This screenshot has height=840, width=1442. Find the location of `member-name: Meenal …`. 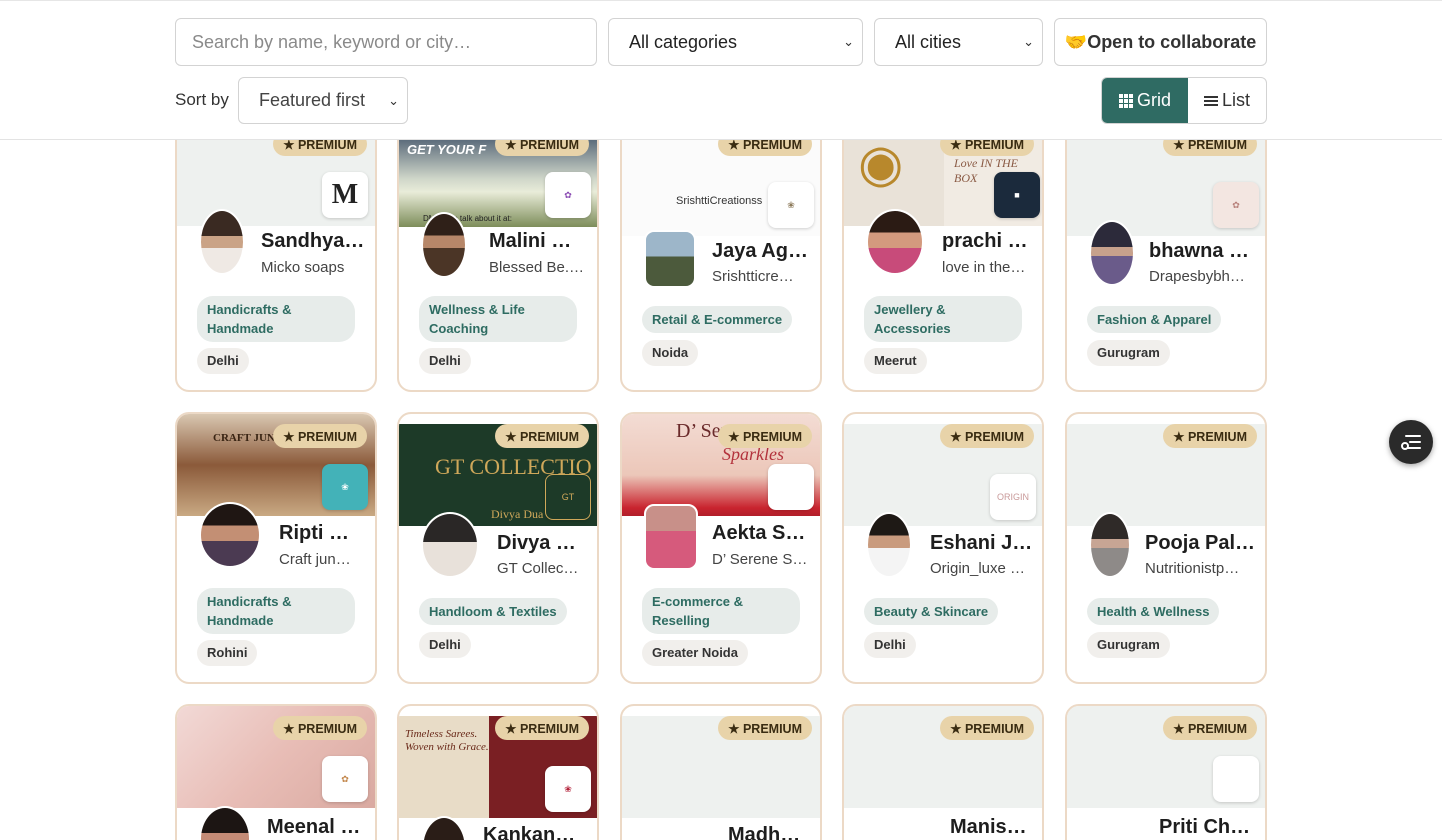

member-name: Meenal … is located at coordinates (314, 827).